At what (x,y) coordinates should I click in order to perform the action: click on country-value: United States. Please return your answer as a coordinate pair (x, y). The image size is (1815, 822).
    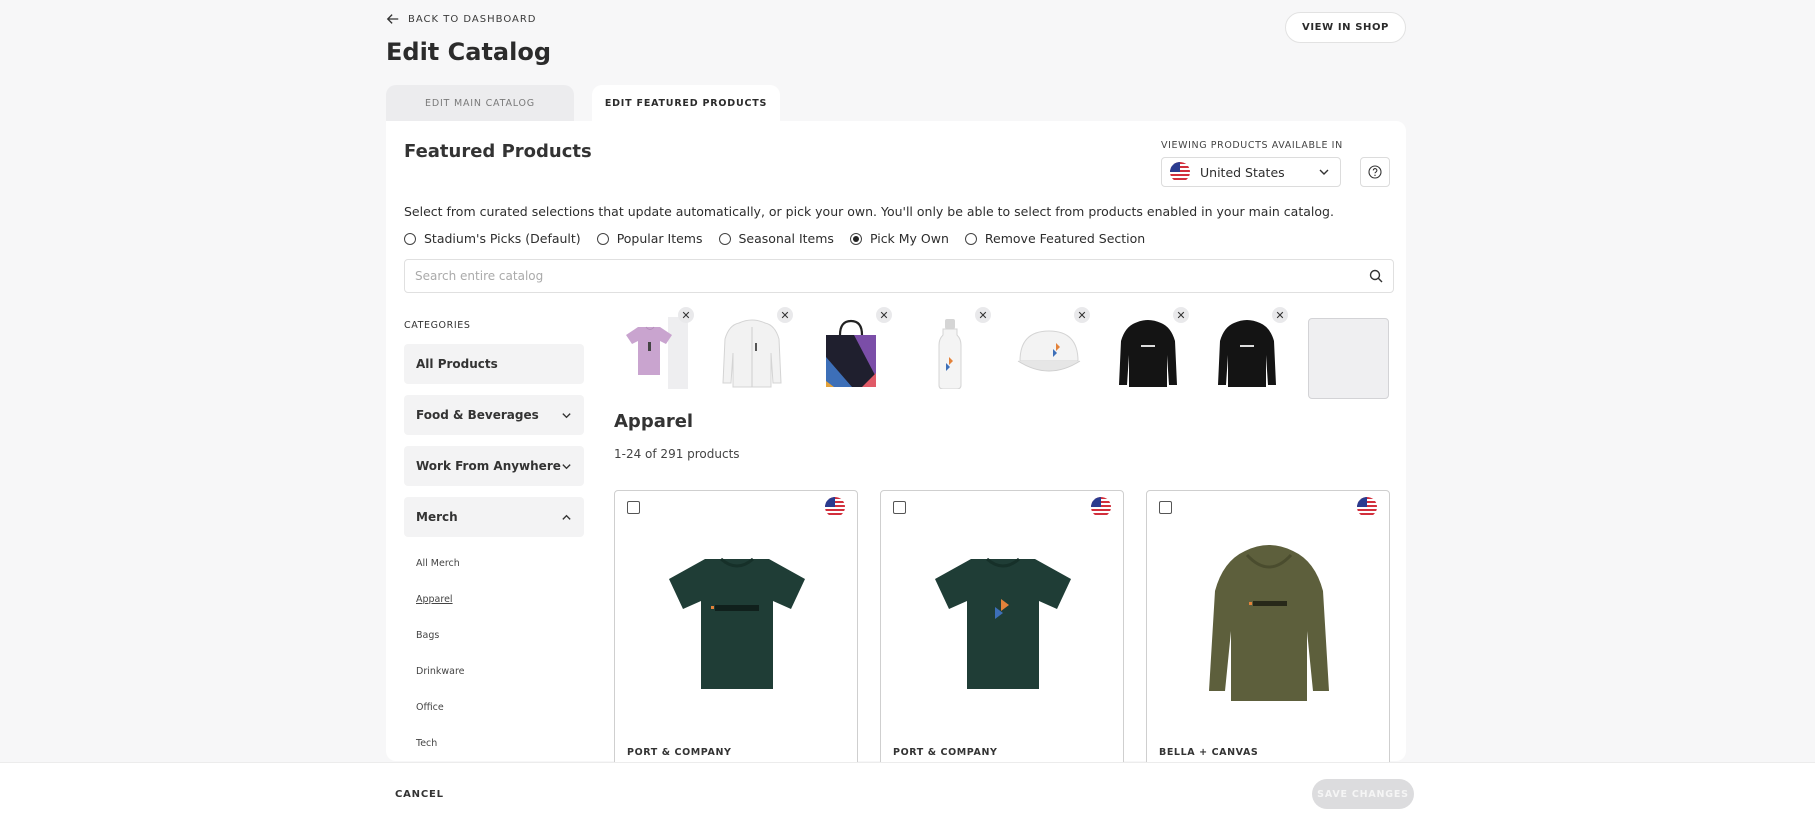
    Looking at the image, I should click on (1242, 172).